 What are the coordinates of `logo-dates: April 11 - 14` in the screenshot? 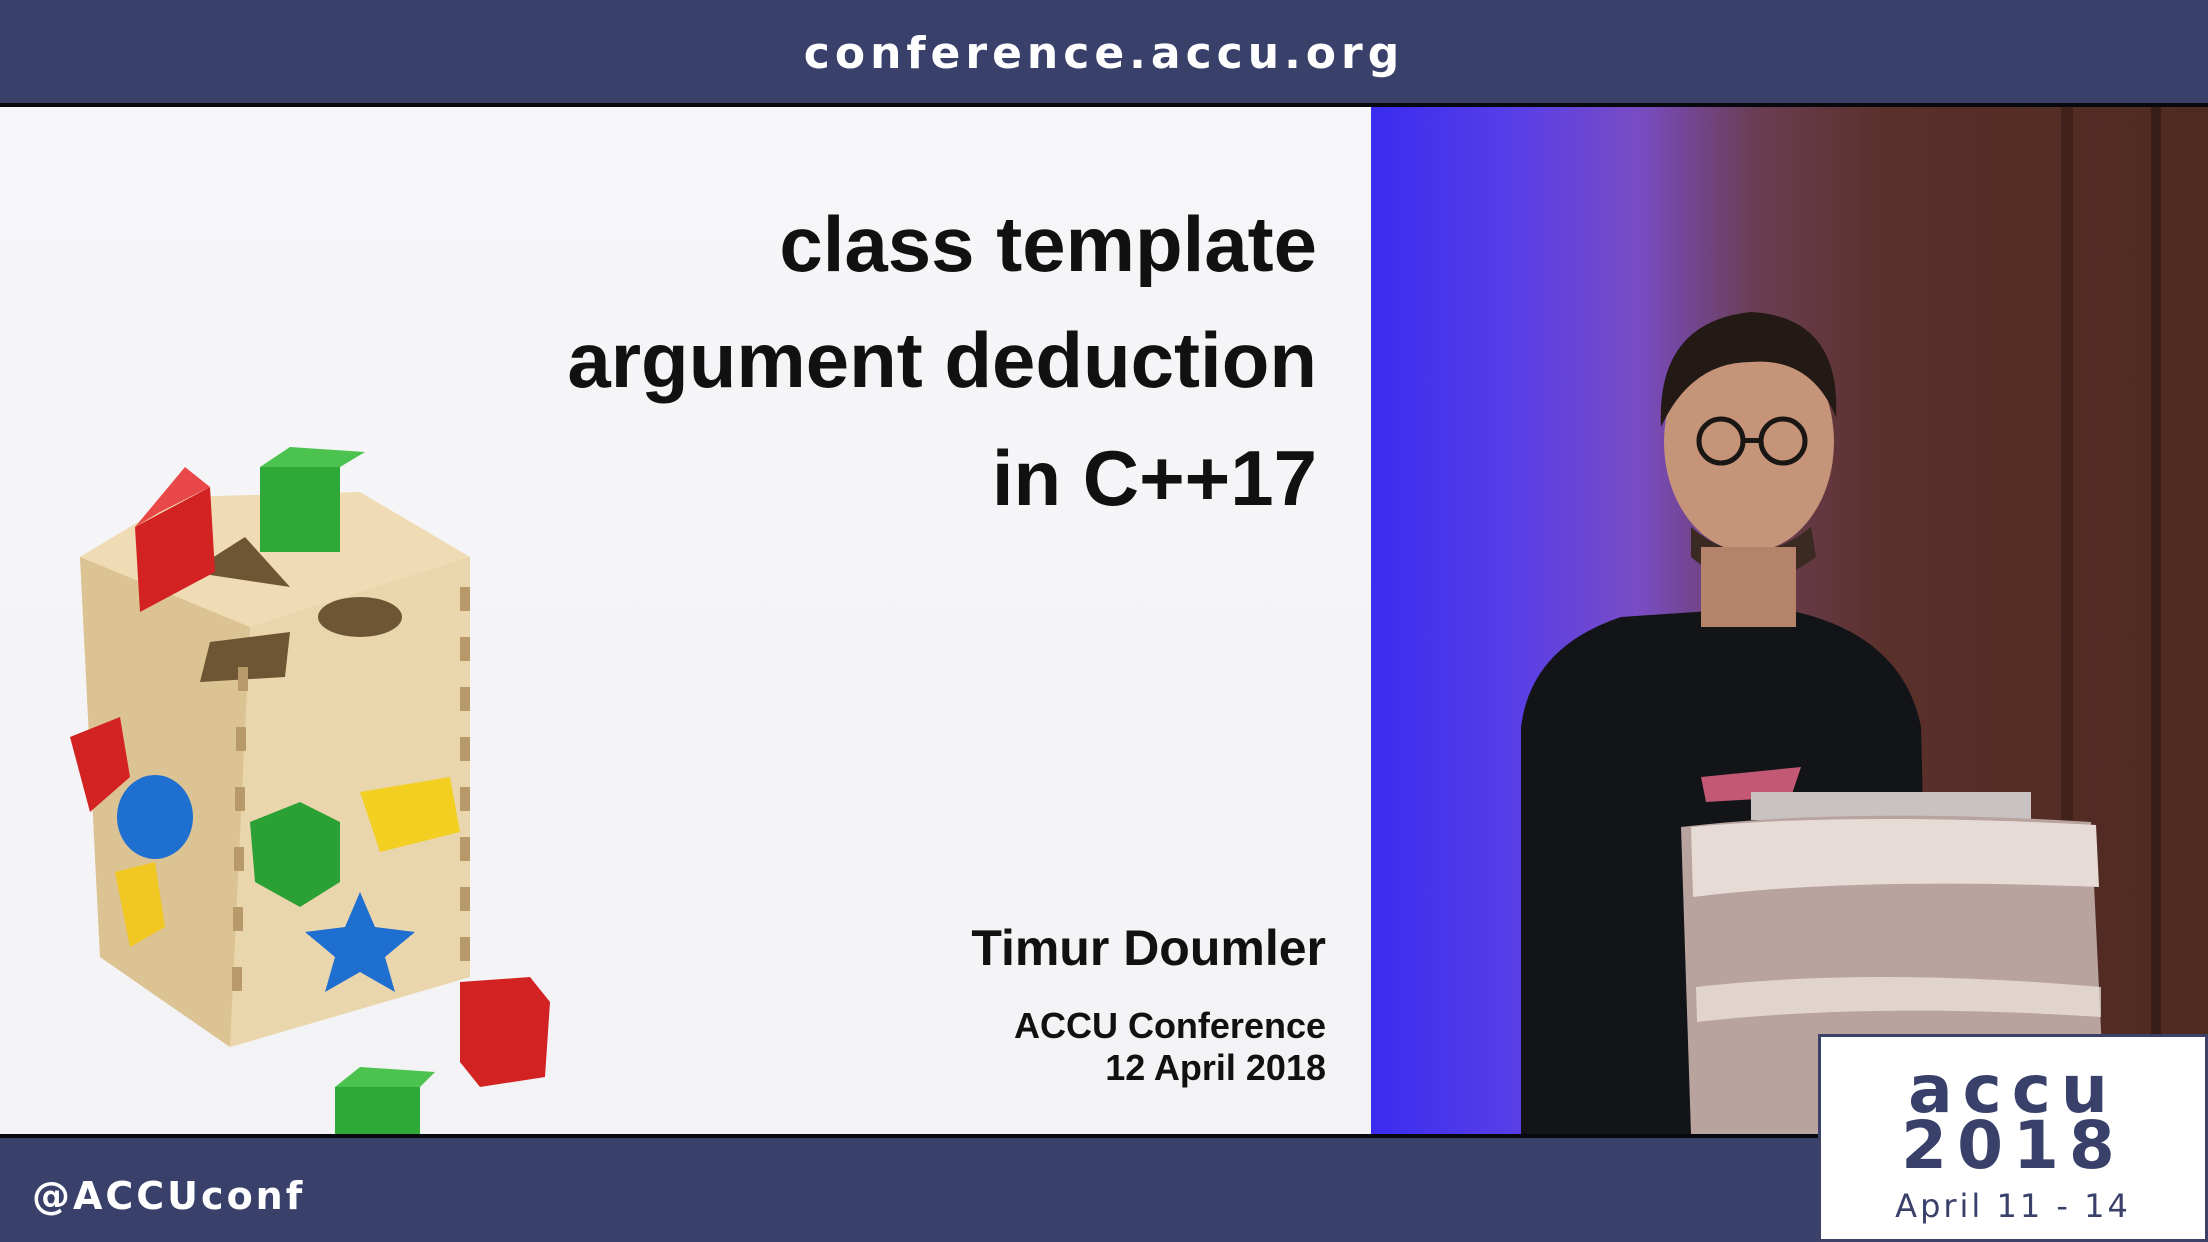 It's located at (2013, 1206).